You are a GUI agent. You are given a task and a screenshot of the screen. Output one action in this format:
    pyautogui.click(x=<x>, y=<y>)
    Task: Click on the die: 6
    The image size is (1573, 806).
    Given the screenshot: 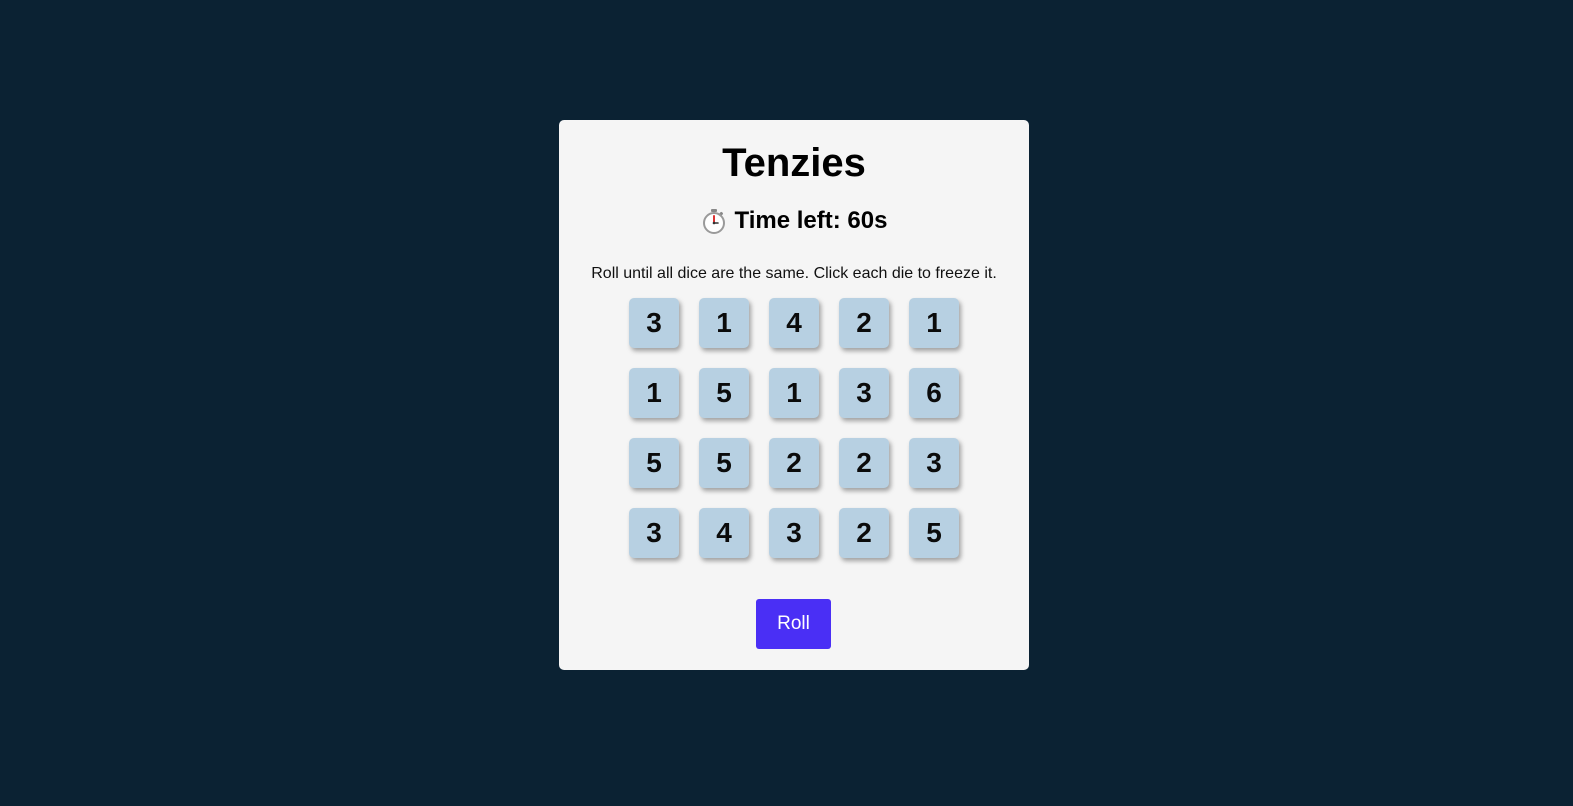 What is the action you would take?
    pyautogui.click(x=934, y=393)
    